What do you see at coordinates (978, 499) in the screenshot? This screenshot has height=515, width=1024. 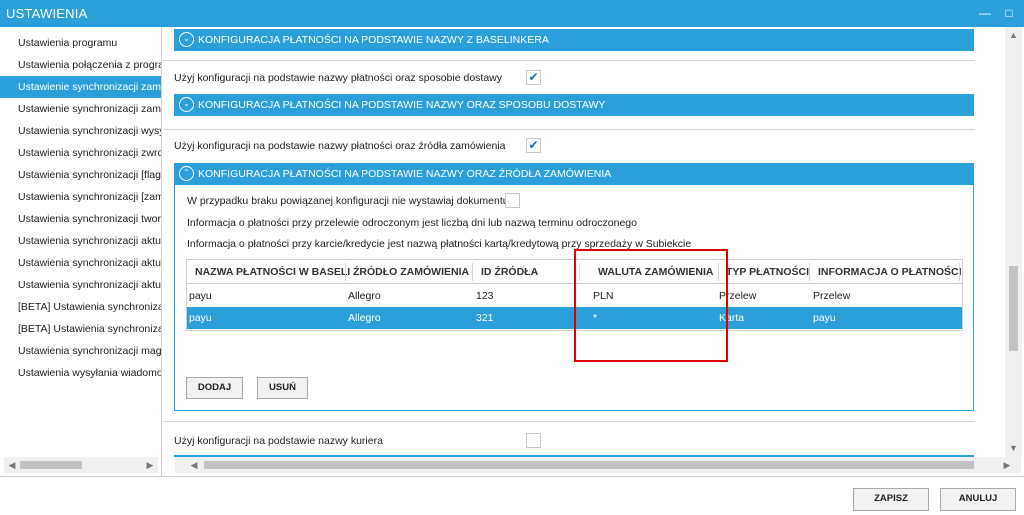 I see `cancel-button: ANULUJ` at bounding box center [978, 499].